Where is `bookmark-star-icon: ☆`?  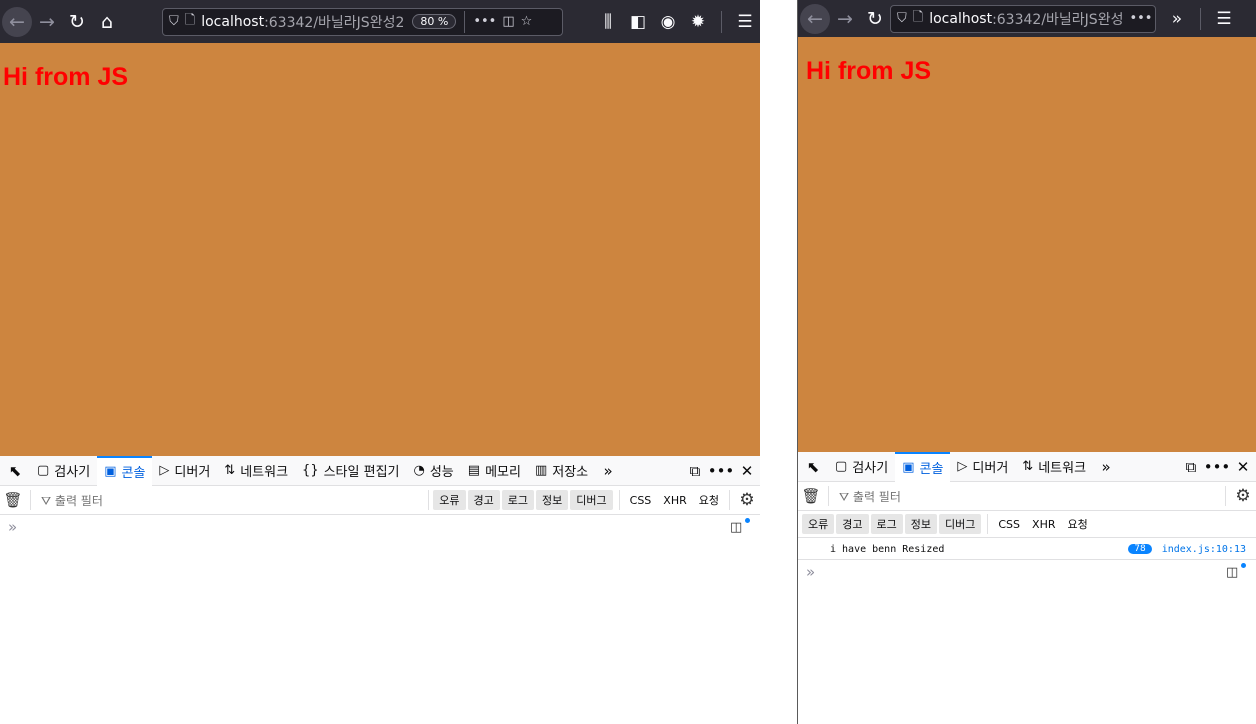 bookmark-star-icon: ☆ is located at coordinates (527, 21).